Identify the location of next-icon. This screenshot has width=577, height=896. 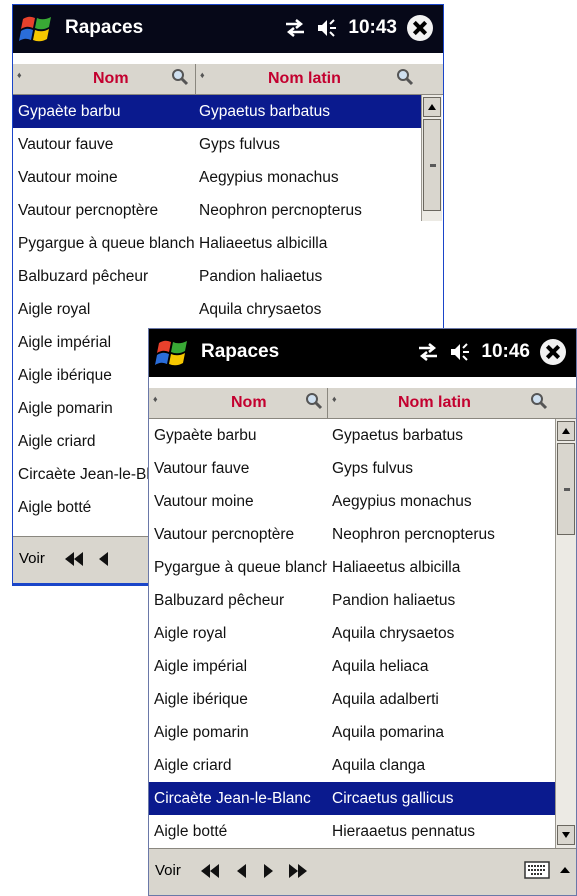
(268, 871).